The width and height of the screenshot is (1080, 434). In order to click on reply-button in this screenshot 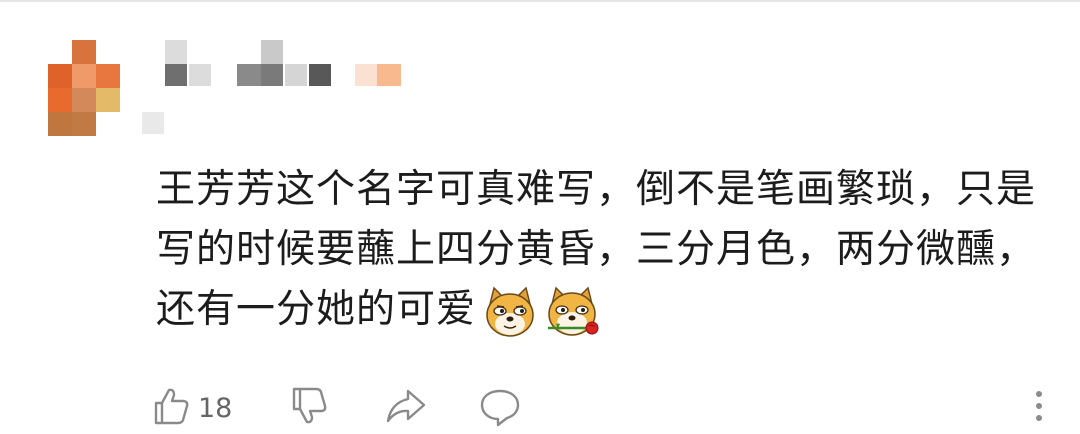, I will do `click(500, 408)`.